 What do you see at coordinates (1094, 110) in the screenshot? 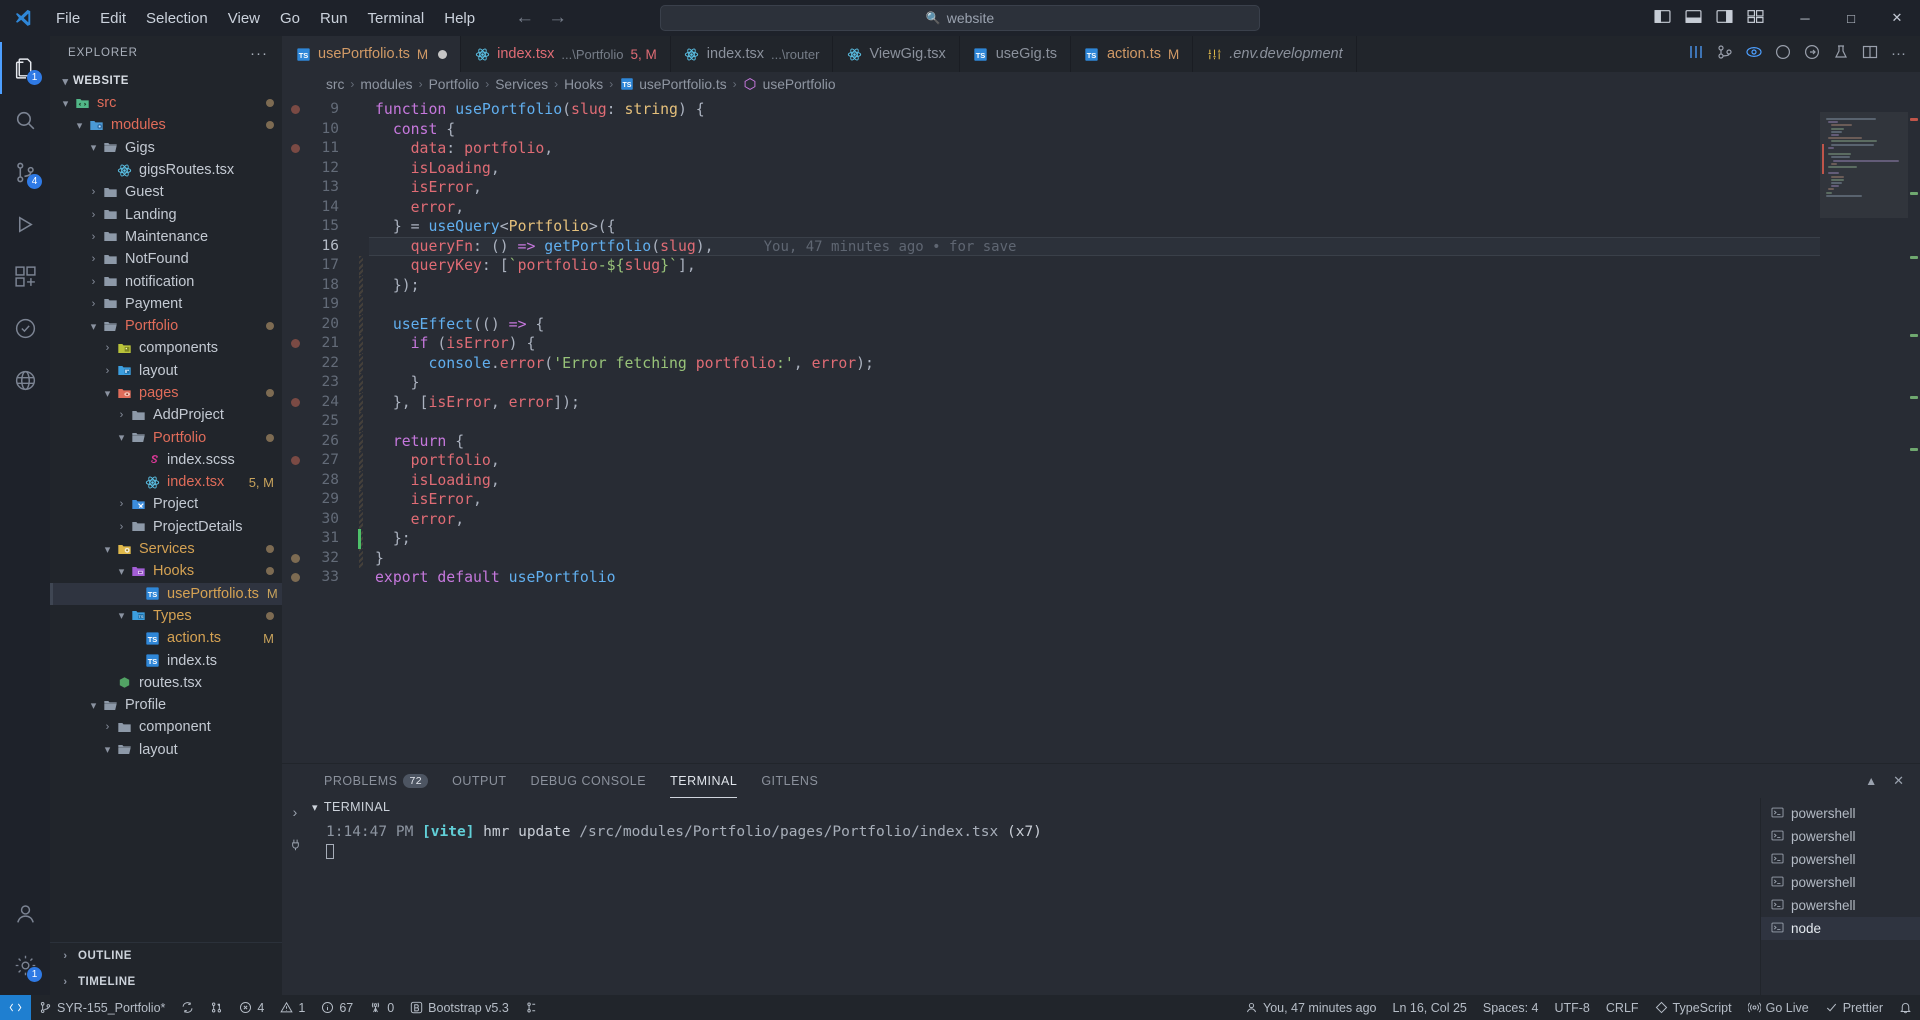
I see `code-line: function usePortfolio(slug: string) {` at bounding box center [1094, 110].